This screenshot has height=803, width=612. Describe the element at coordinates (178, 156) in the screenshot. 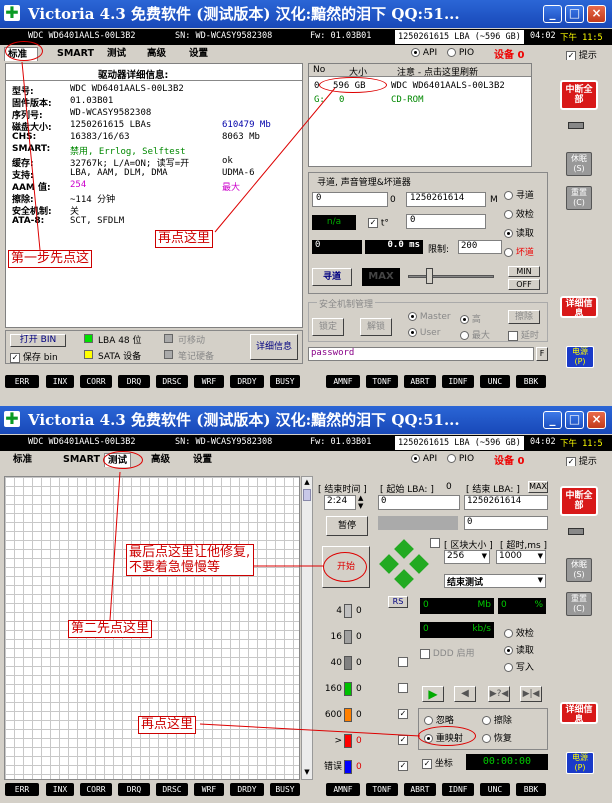

I see `annotation-arrows` at that location.